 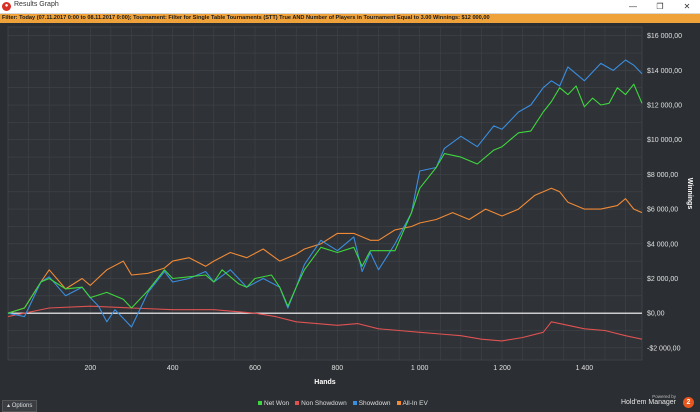 I want to click on x-tick-label: 200, so click(x=90, y=368).